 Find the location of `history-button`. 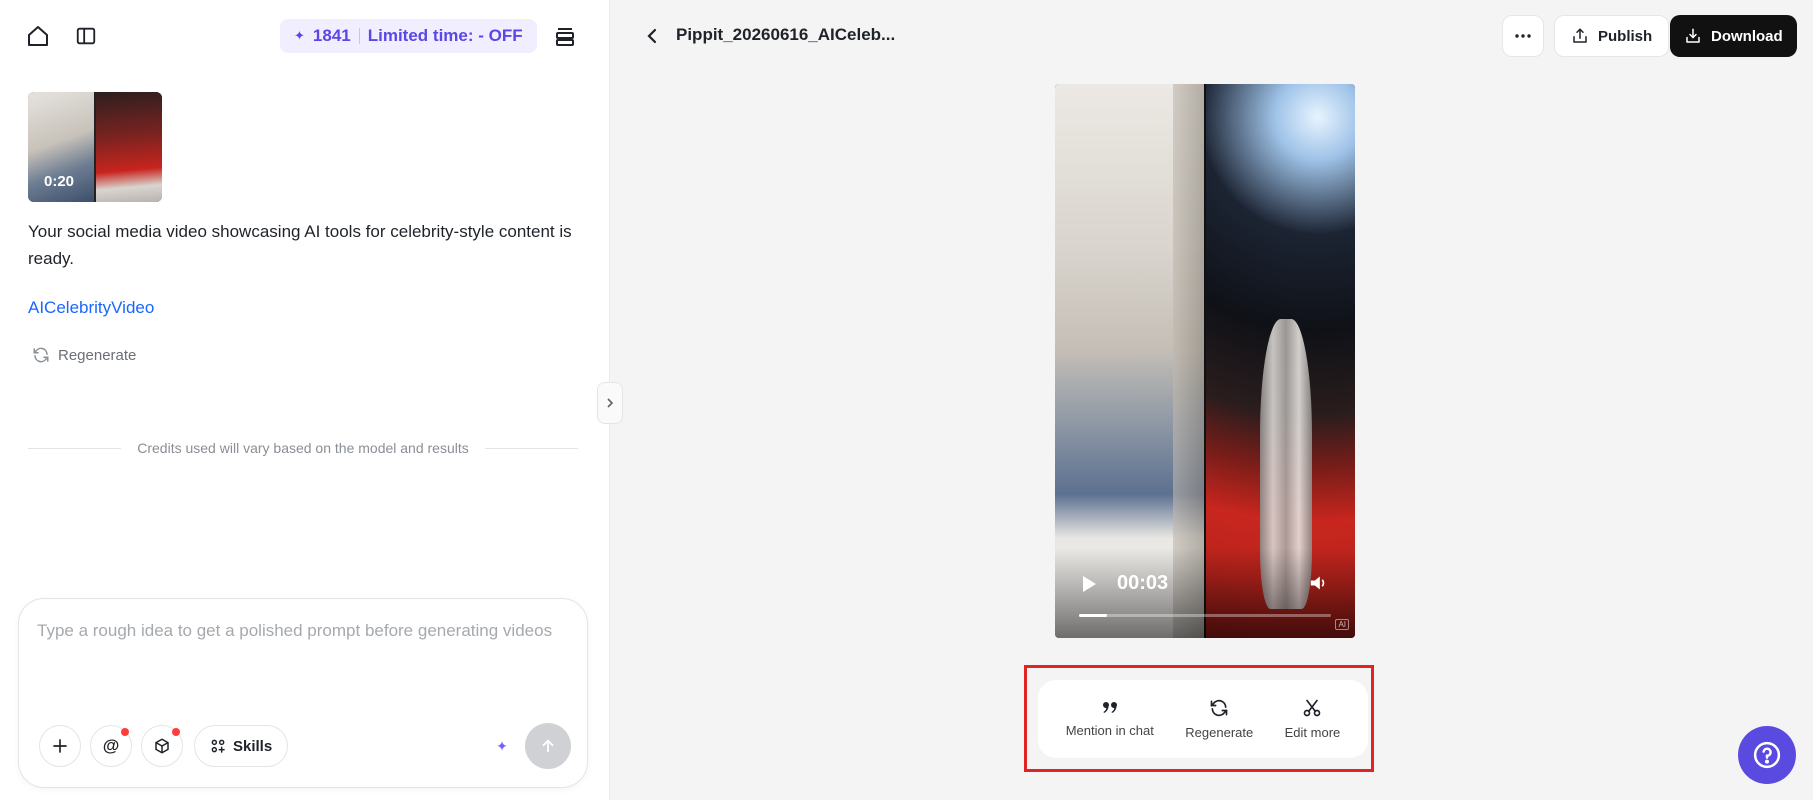

history-button is located at coordinates (565, 36).